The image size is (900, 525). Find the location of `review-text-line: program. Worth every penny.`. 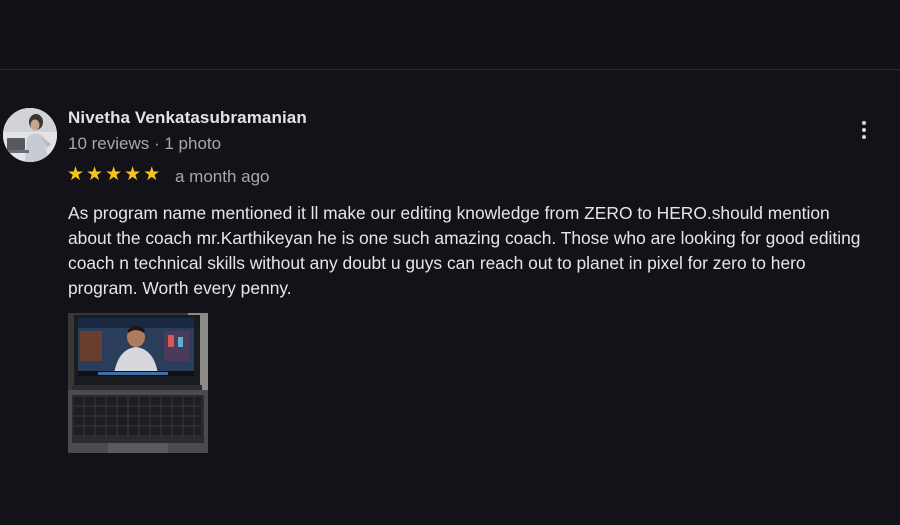

review-text-line: program. Worth every penny. is located at coordinates (180, 288).